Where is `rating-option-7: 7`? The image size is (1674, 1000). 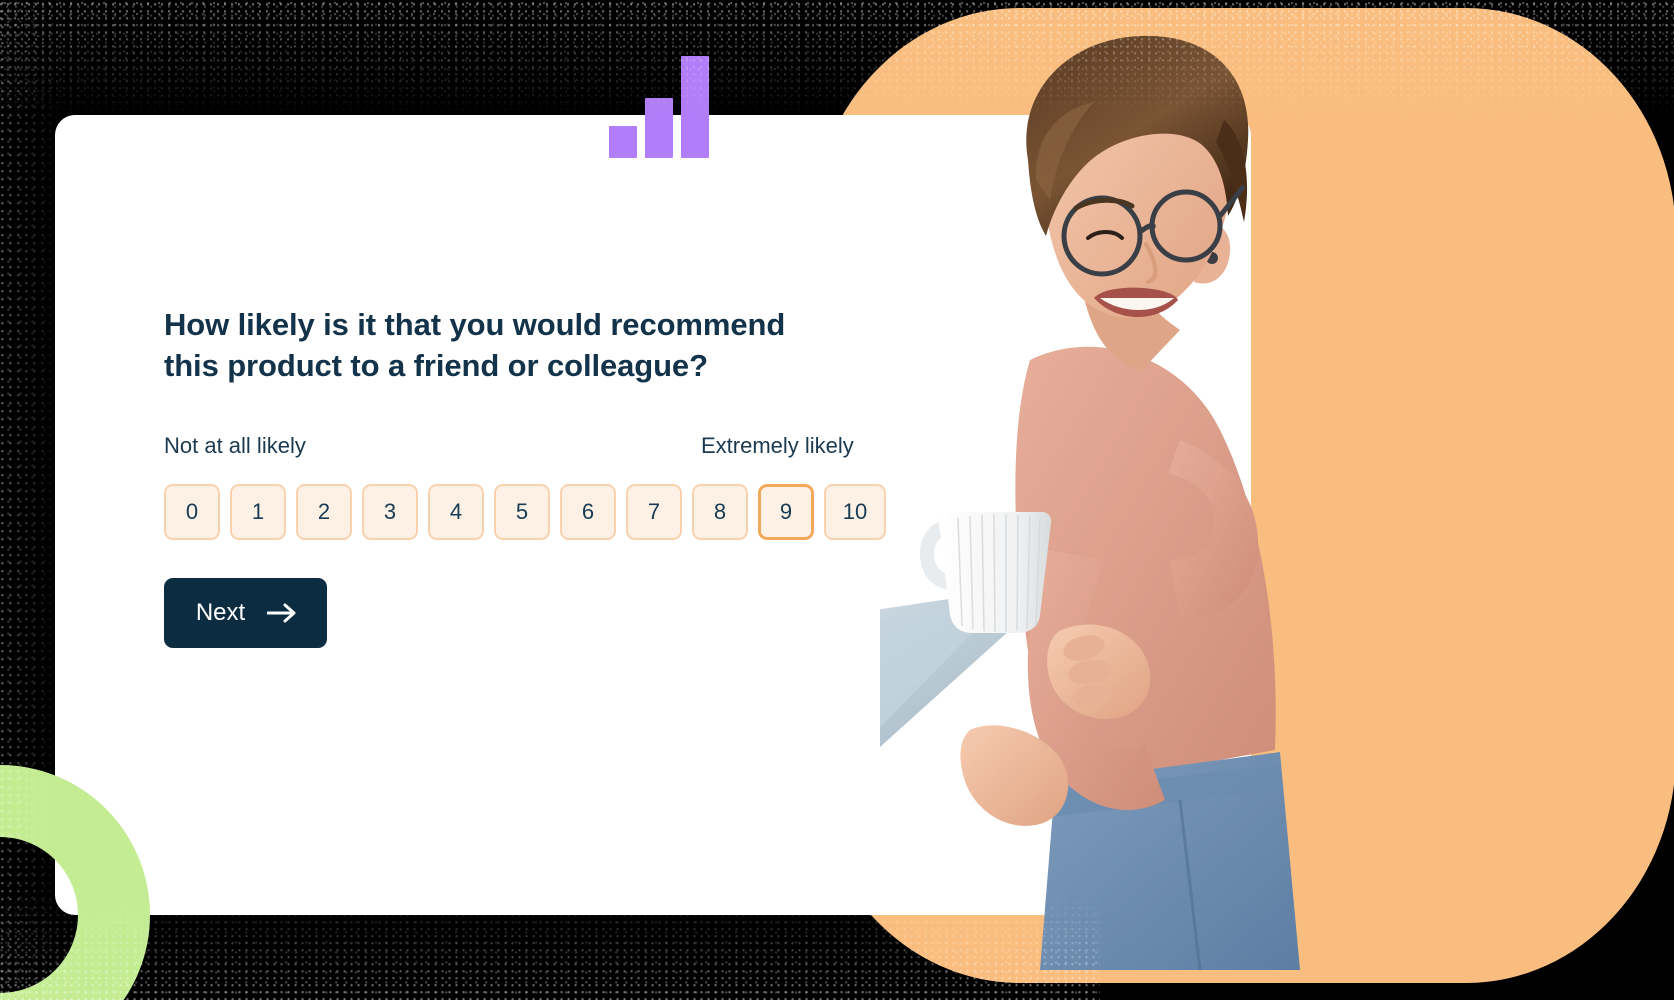
rating-option-7: 7 is located at coordinates (654, 511).